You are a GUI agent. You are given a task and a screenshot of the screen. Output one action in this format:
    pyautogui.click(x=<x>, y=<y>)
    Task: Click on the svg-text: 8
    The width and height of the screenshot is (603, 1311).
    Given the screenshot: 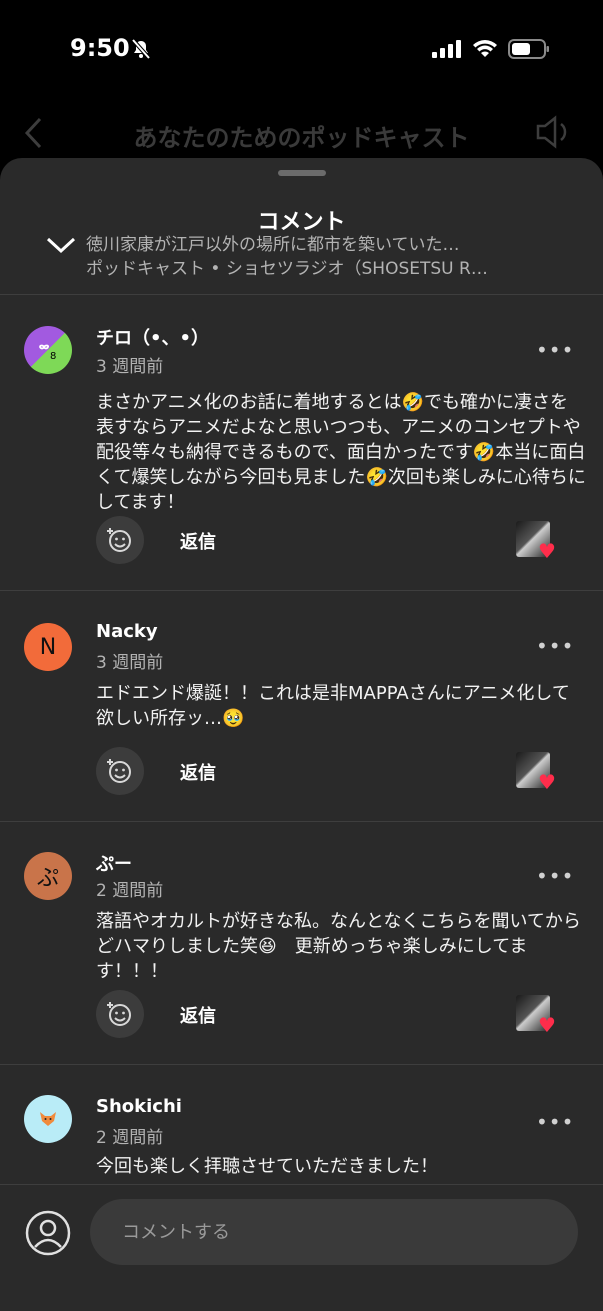 What is the action you would take?
    pyautogui.click(x=53, y=356)
    